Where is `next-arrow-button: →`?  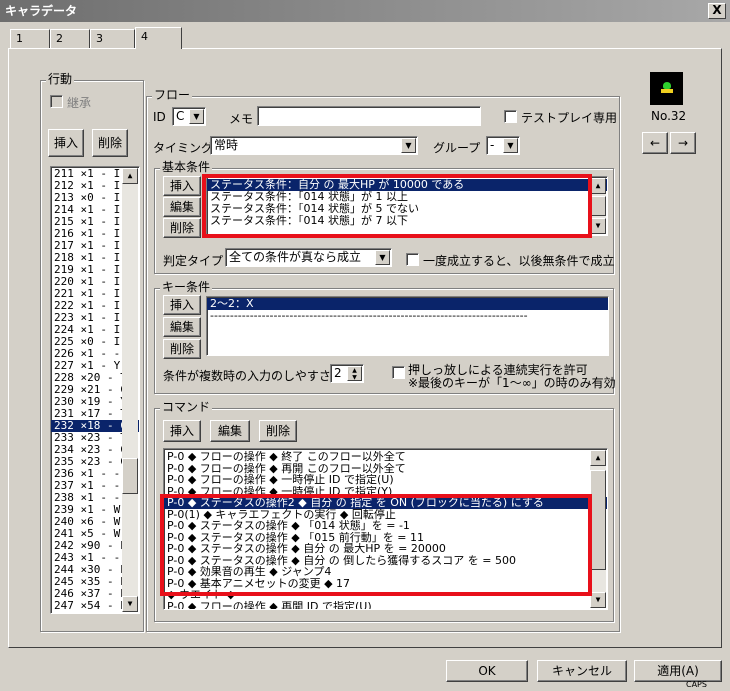 next-arrow-button: → is located at coordinates (683, 143).